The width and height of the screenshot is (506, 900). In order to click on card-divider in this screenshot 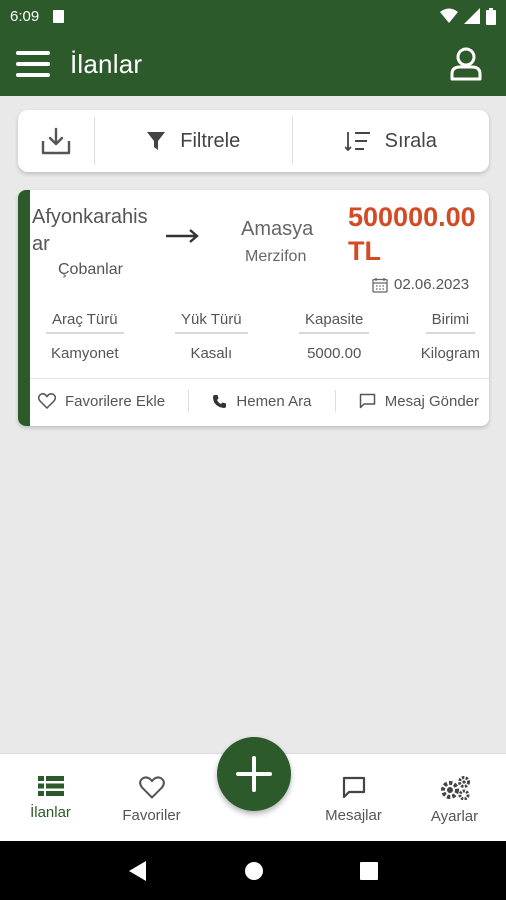, I will do `click(259, 378)`.